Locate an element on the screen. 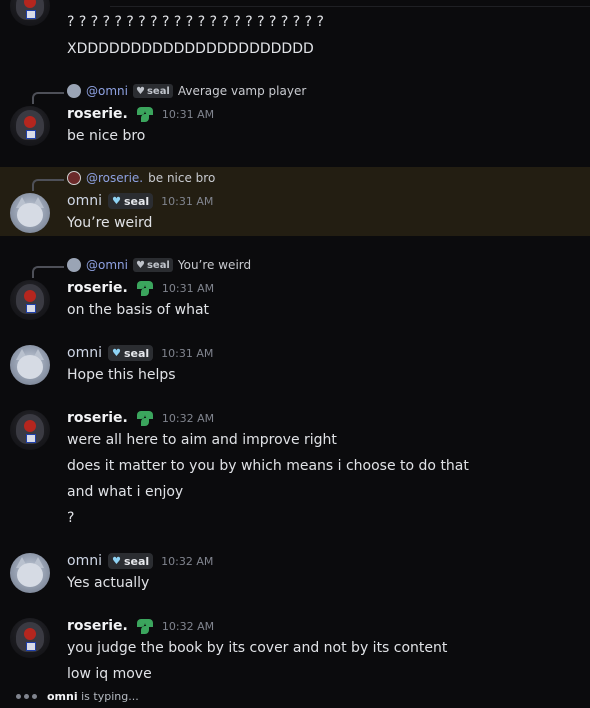  message-line: XDDDDDDDDDDDDDDDDDDDDDD is located at coordinates (190, 49).